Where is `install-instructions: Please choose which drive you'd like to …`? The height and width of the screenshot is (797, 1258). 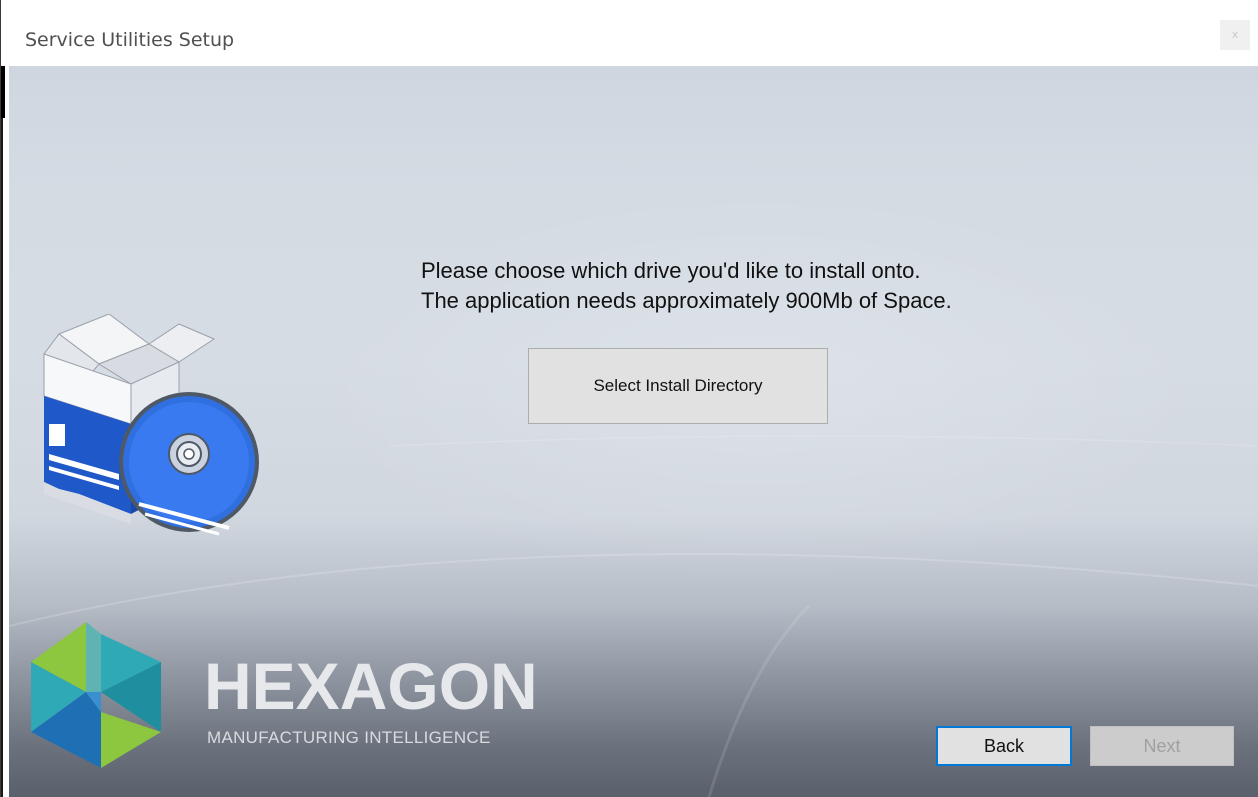 install-instructions: Please choose which drive you'd like to … is located at coordinates (751, 286).